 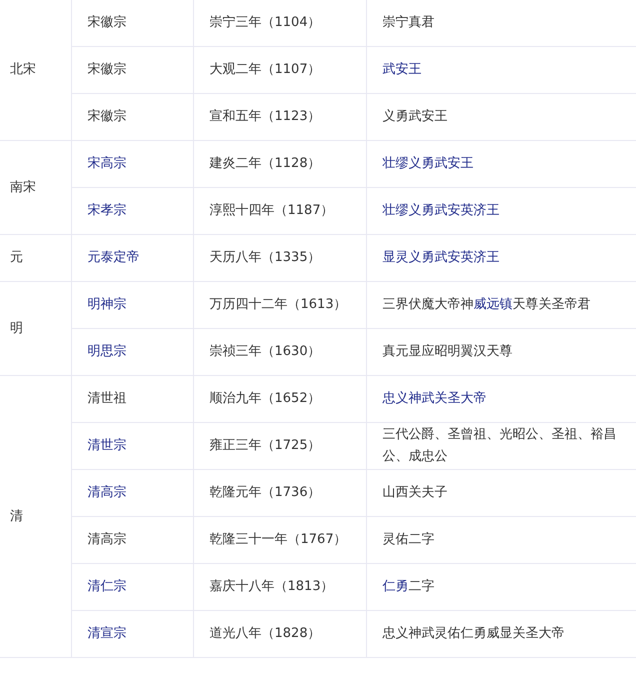 I want to click on title-link: 威远镇, so click(x=493, y=304).